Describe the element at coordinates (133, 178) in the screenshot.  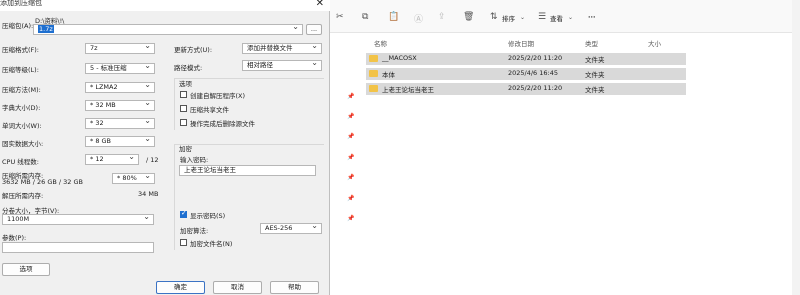
I see `mem-select: * 80%` at that location.